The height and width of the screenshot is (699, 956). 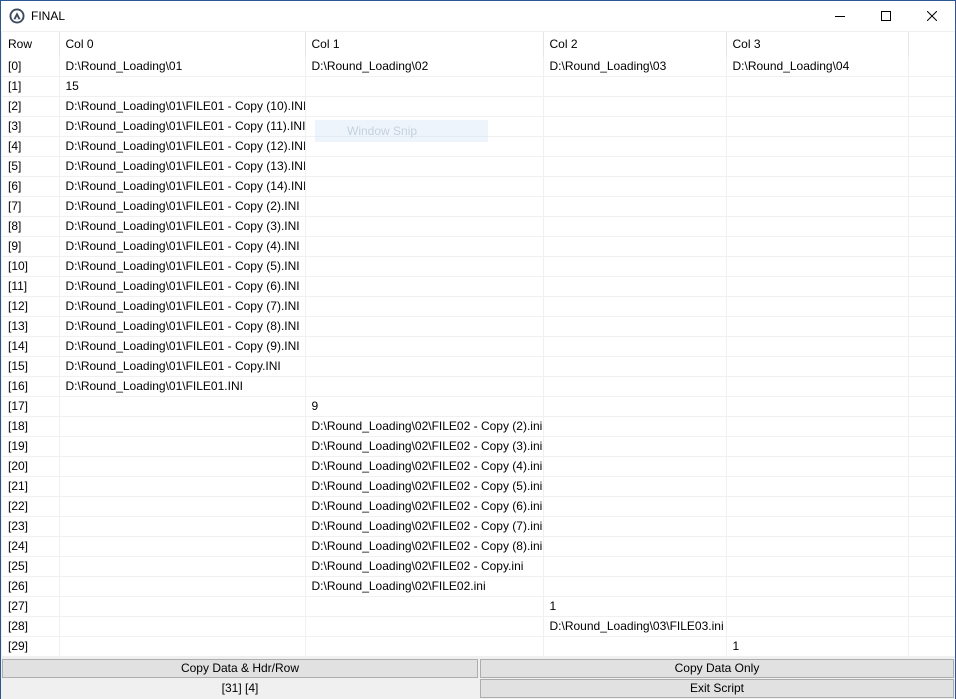 What do you see at coordinates (31, 126) in the screenshot?
I see `row-index-cell: [3]` at bounding box center [31, 126].